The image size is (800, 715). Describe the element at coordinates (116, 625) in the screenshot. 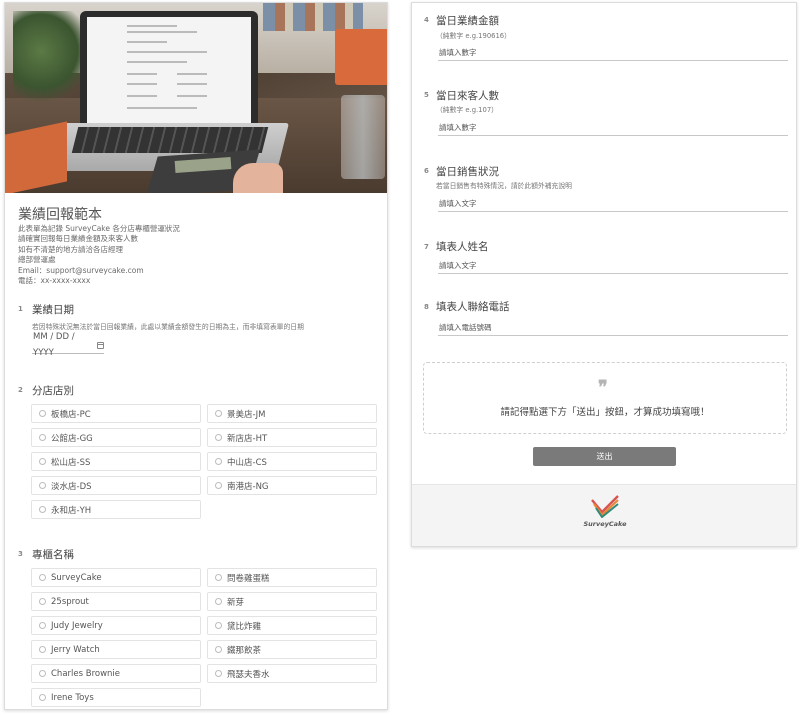

I see `radio-option-counter: Judy Jewelry` at that location.